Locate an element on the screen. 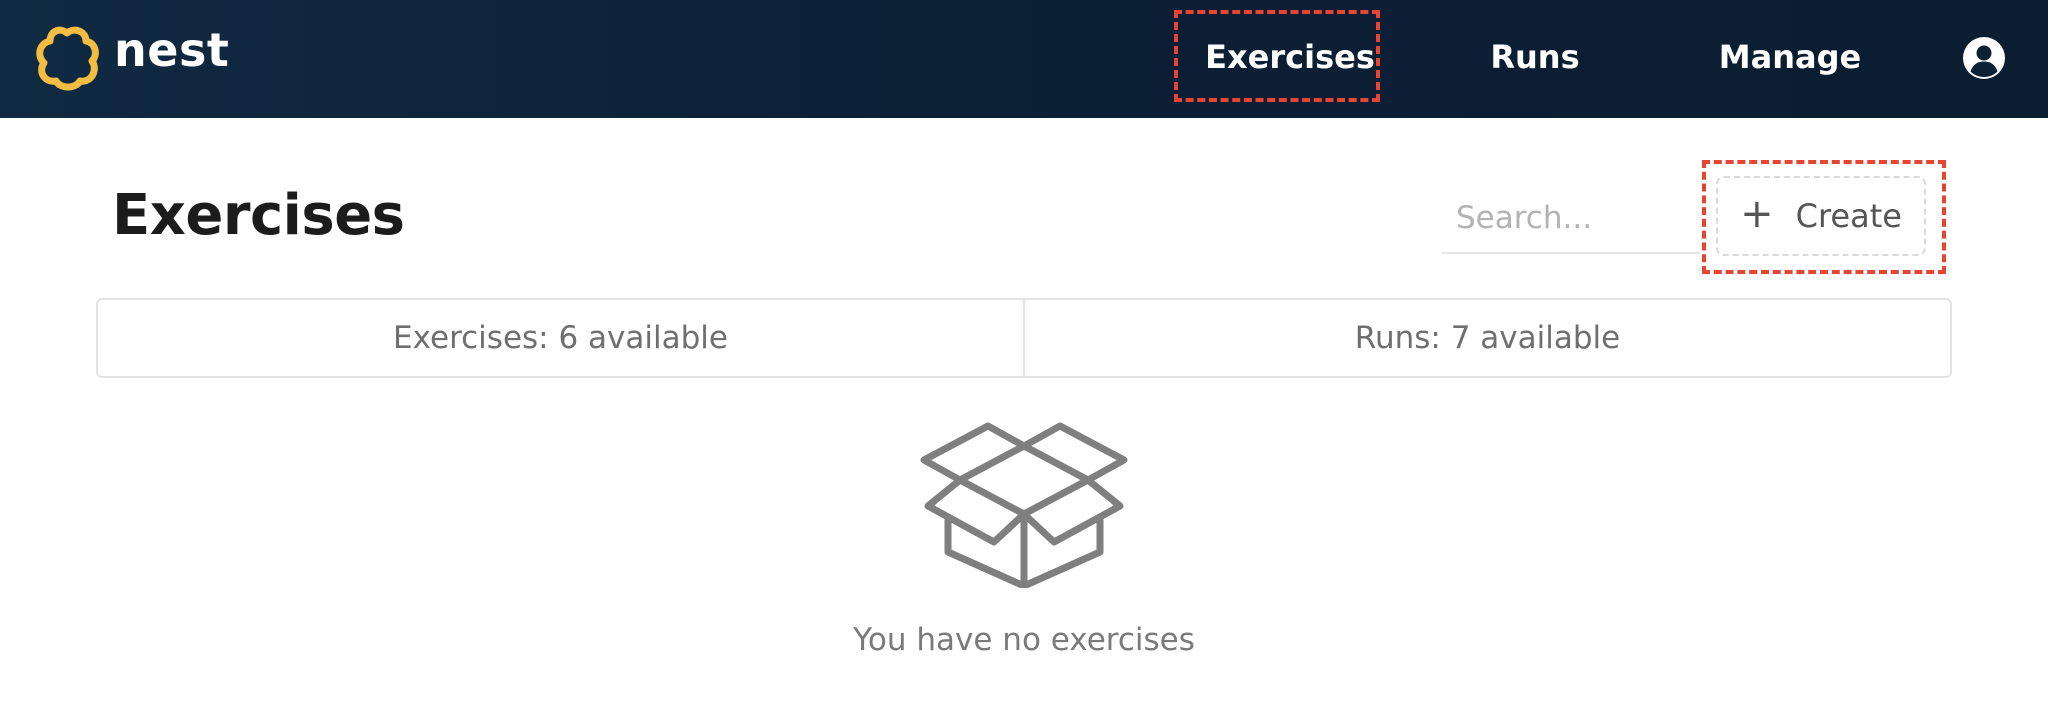  stats-bar: Exercises: 6 available Runs: 7 available is located at coordinates (1024, 338).